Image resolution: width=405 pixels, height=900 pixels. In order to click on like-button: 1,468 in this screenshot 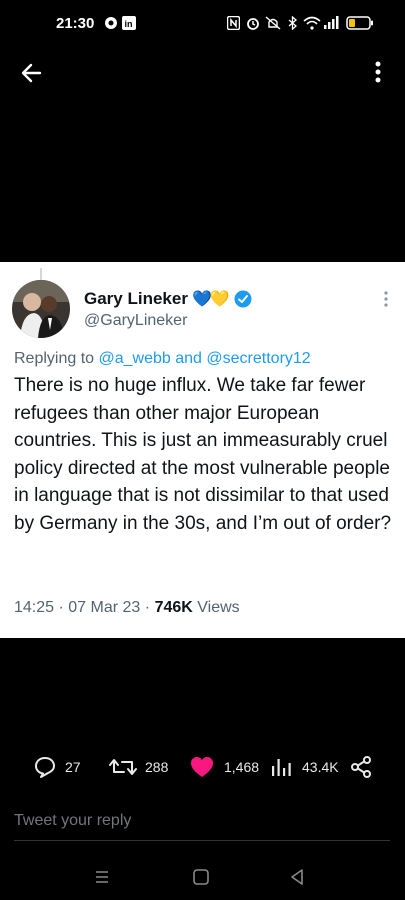, I will do `click(224, 767)`.